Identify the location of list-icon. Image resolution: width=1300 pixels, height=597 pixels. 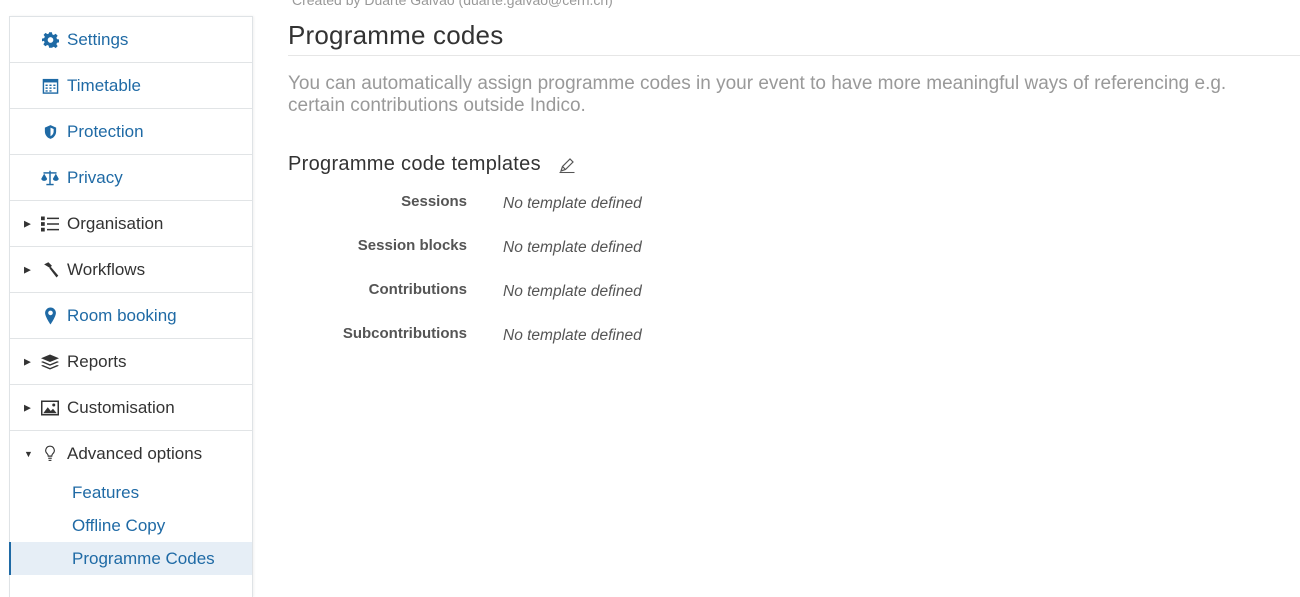
(50, 224).